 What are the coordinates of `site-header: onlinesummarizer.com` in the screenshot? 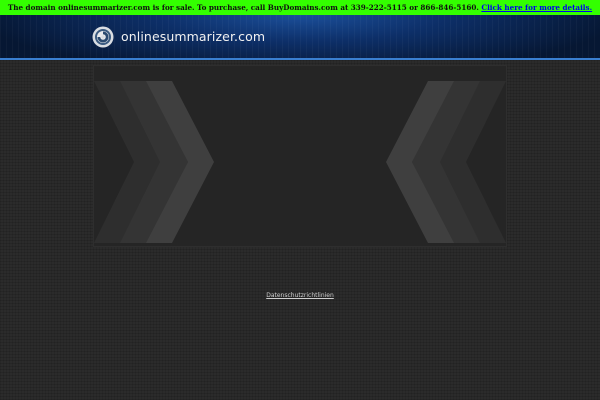 It's located at (300, 37).